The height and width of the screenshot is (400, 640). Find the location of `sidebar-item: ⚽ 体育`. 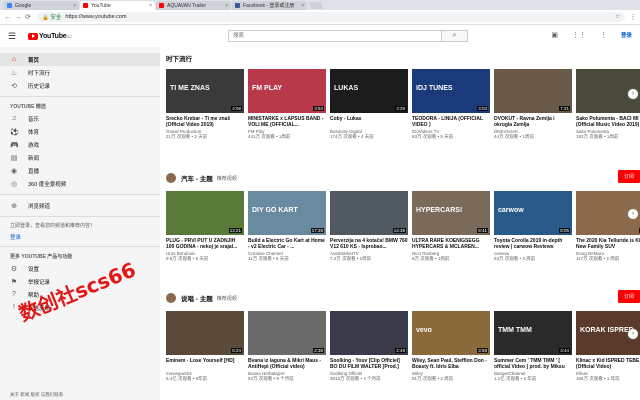

sidebar-item: ⚽ 体育 is located at coordinates (80, 131).